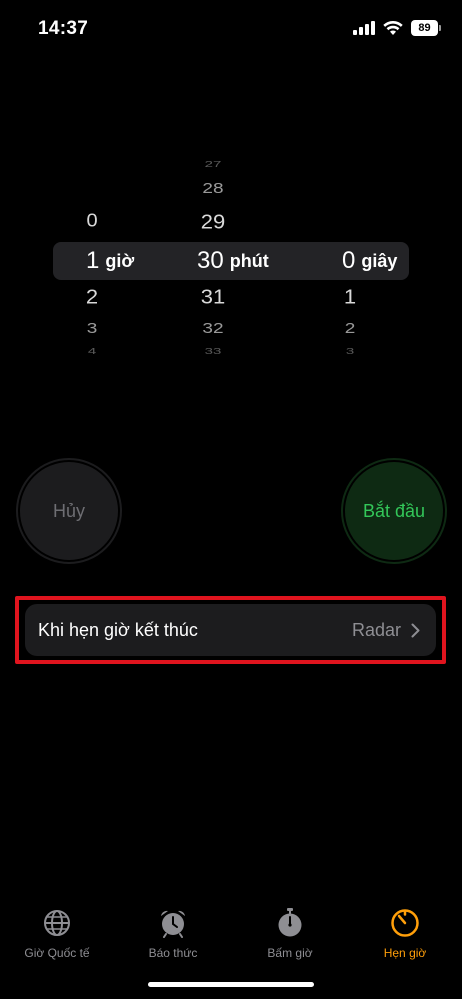 This screenshot has width=462, height=999. What do you see at coordinates (393, 28) in the screenshot?
I see `wifi-icon` at bounding box center [393, 28].